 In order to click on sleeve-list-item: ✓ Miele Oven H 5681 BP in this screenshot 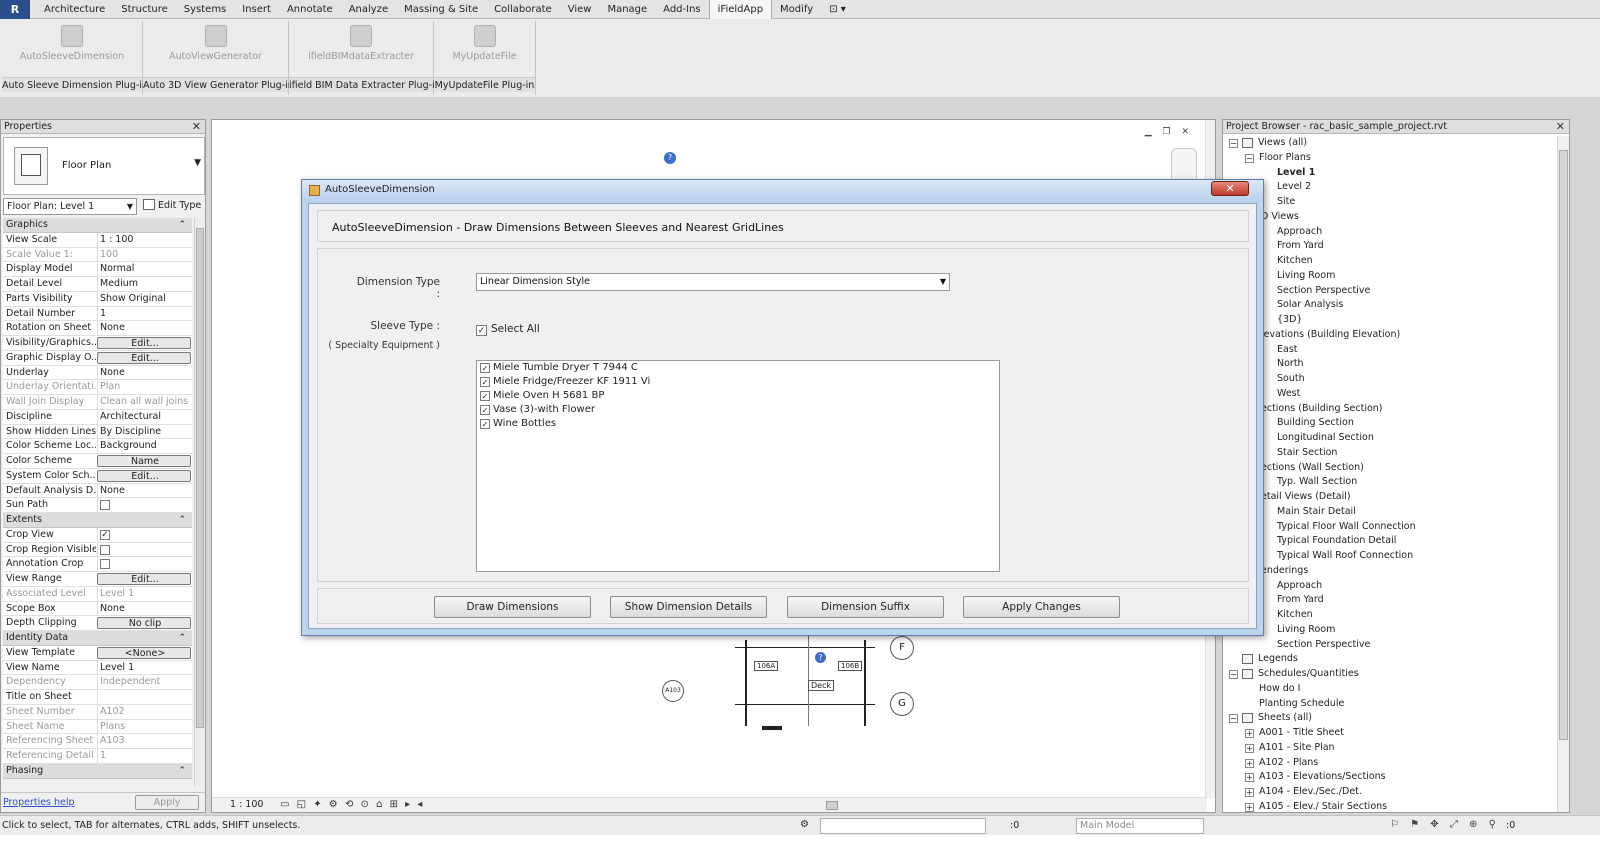, I will do `click(738, 396)`.